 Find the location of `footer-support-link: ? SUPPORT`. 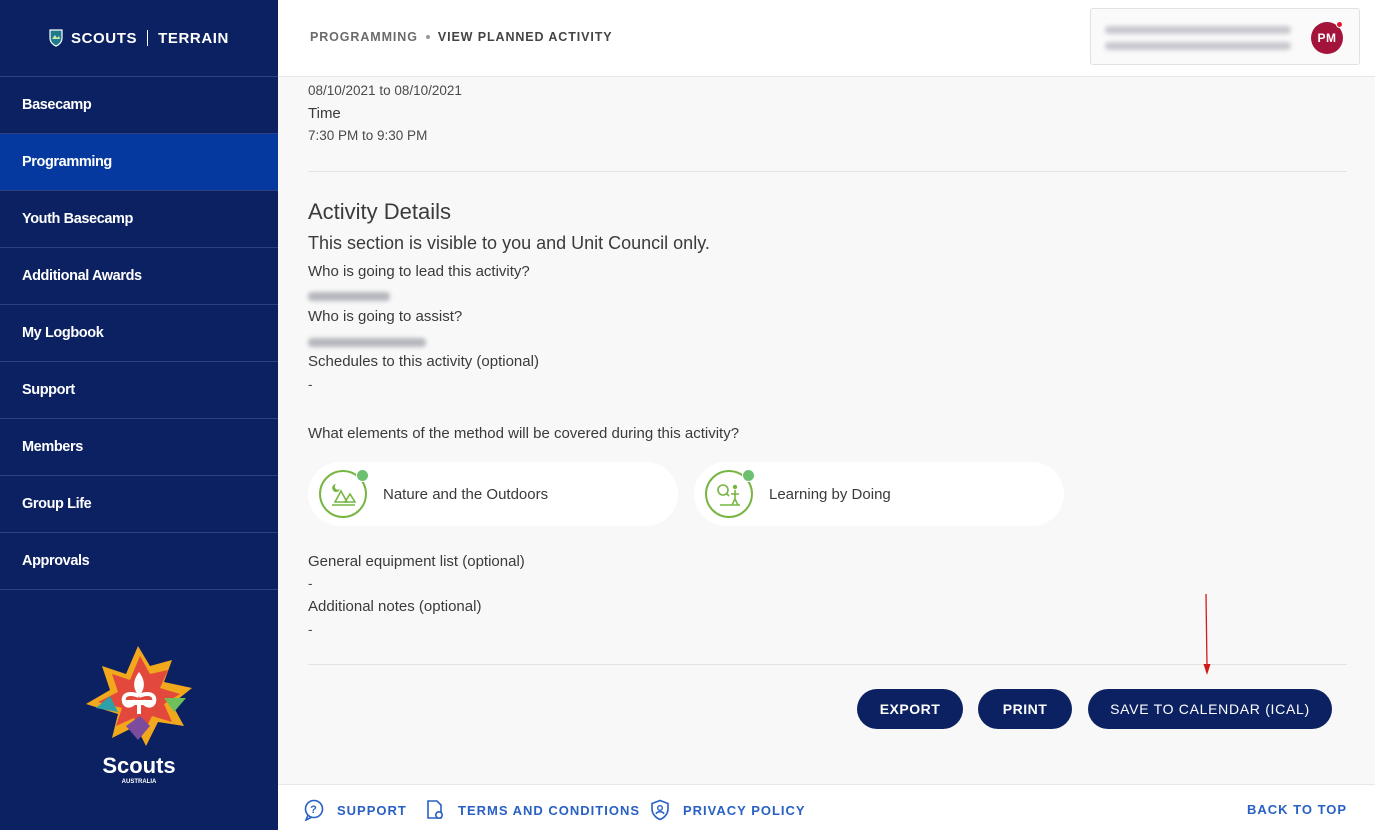

footer-support-link: ? SUPPORT is located at coordinates (355, 810).